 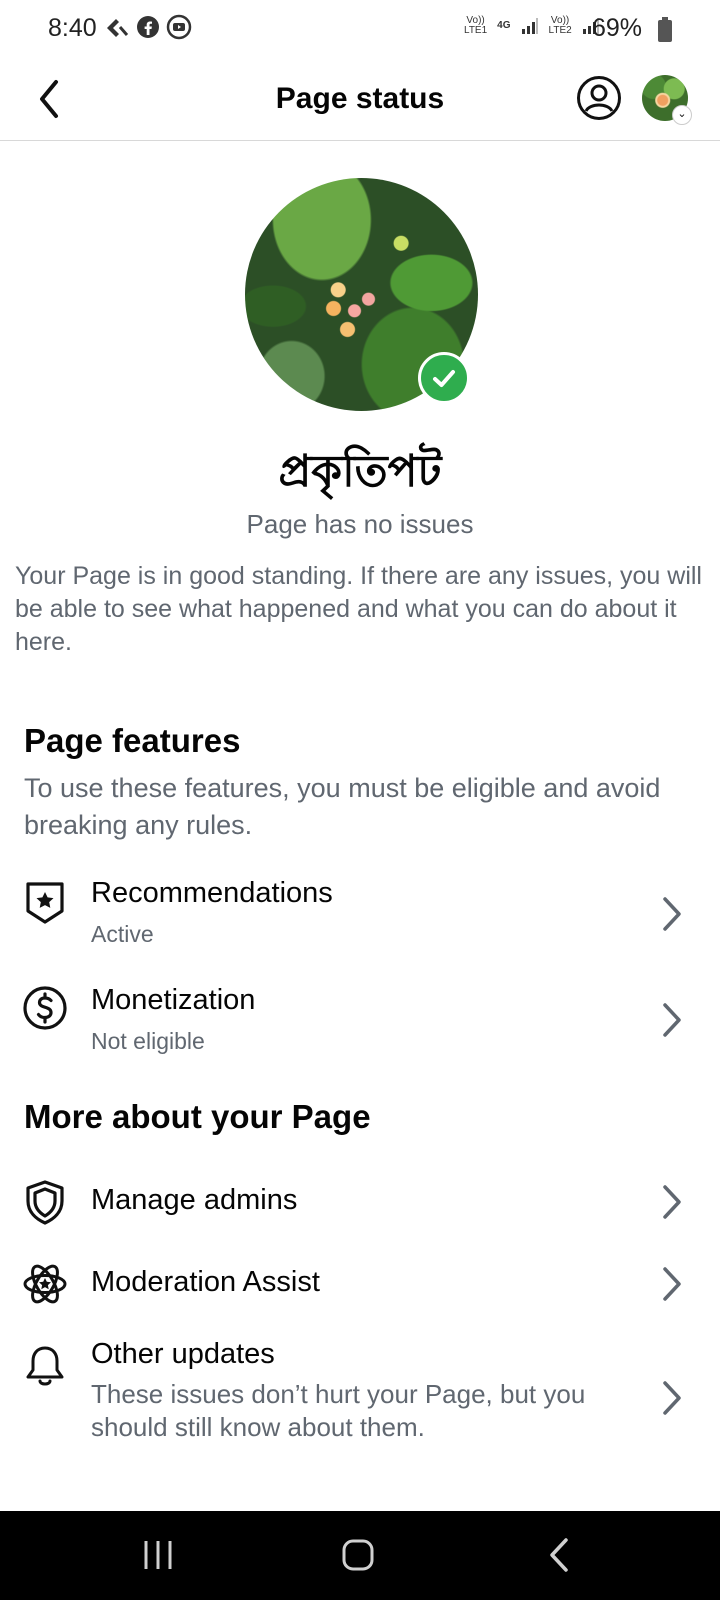 I want to click on bell-icon, so click(x=45, y=1366).